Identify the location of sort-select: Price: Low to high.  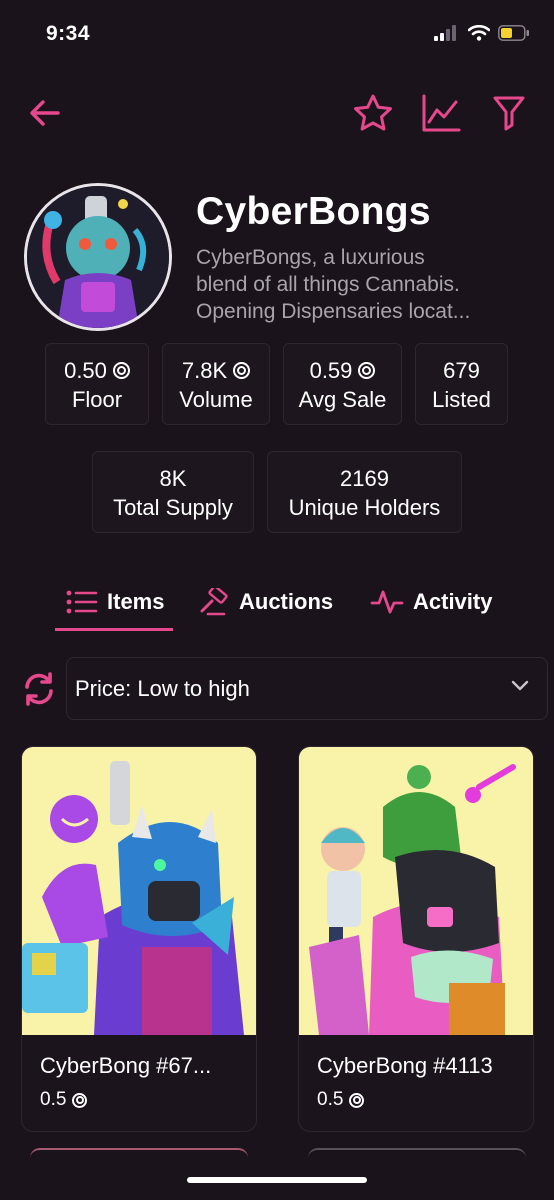
(307, 688).